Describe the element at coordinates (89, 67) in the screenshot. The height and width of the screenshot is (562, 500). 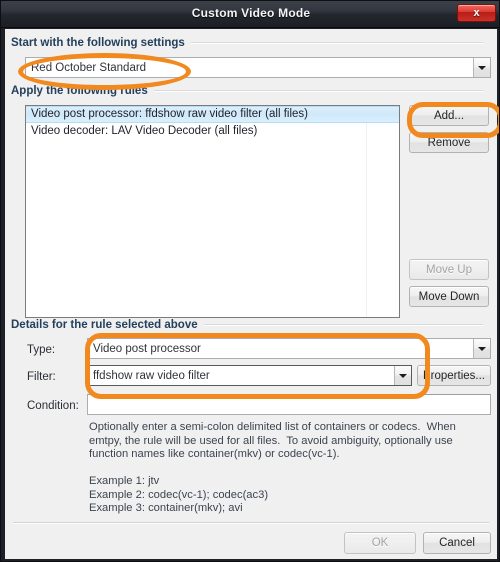
I see `preset-combobox-value: Red October Standard` at that location.